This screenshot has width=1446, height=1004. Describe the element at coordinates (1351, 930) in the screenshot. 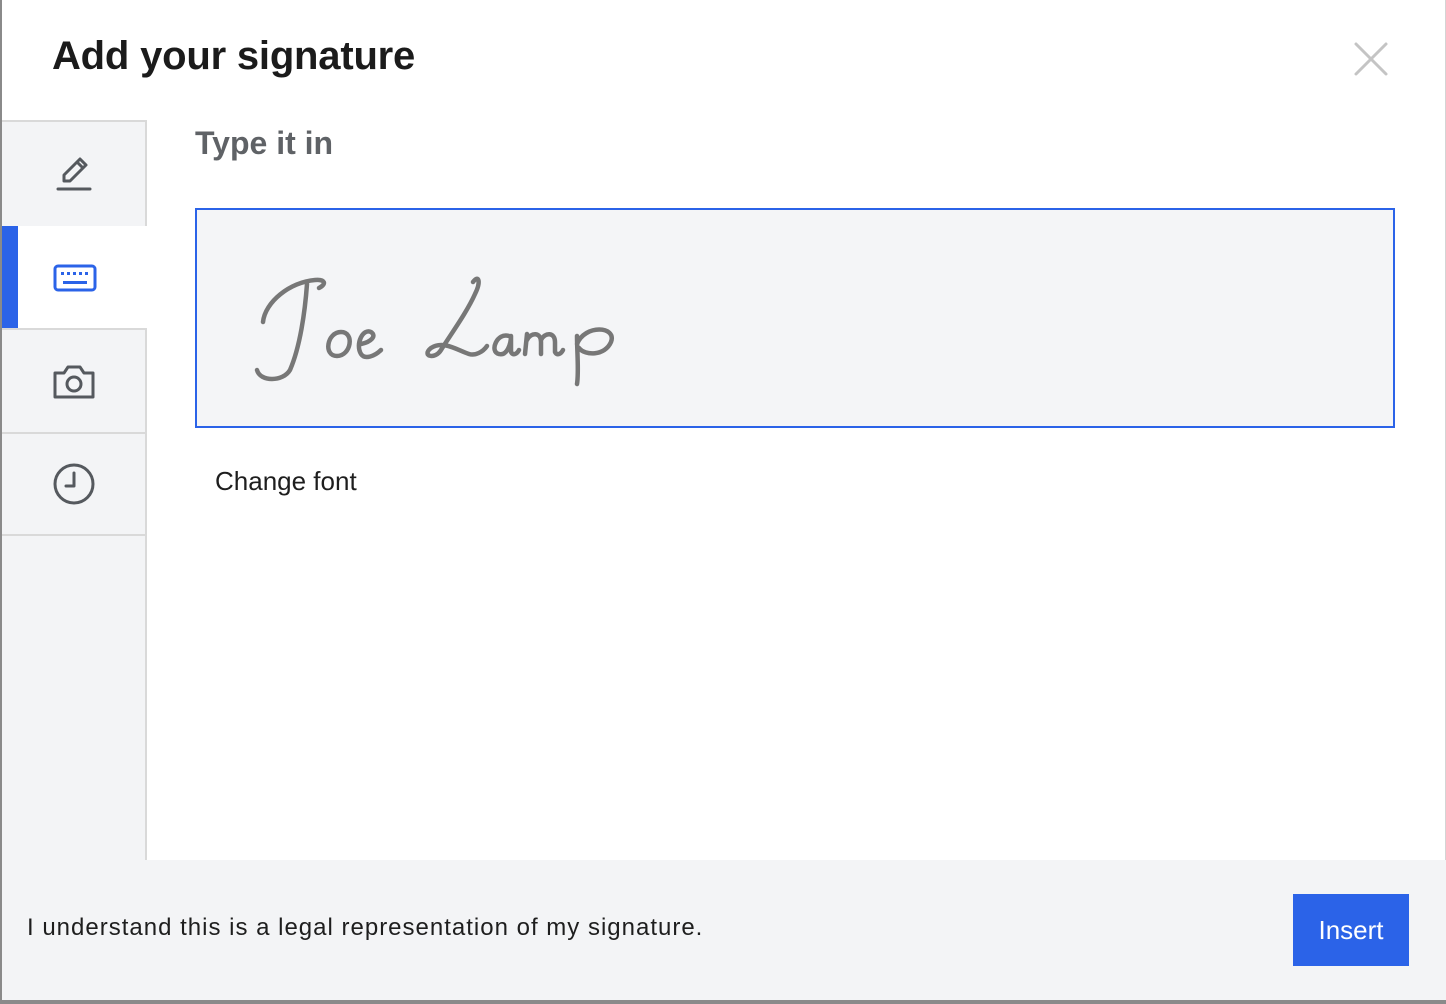

I see `insert-button: Insert` at that location.